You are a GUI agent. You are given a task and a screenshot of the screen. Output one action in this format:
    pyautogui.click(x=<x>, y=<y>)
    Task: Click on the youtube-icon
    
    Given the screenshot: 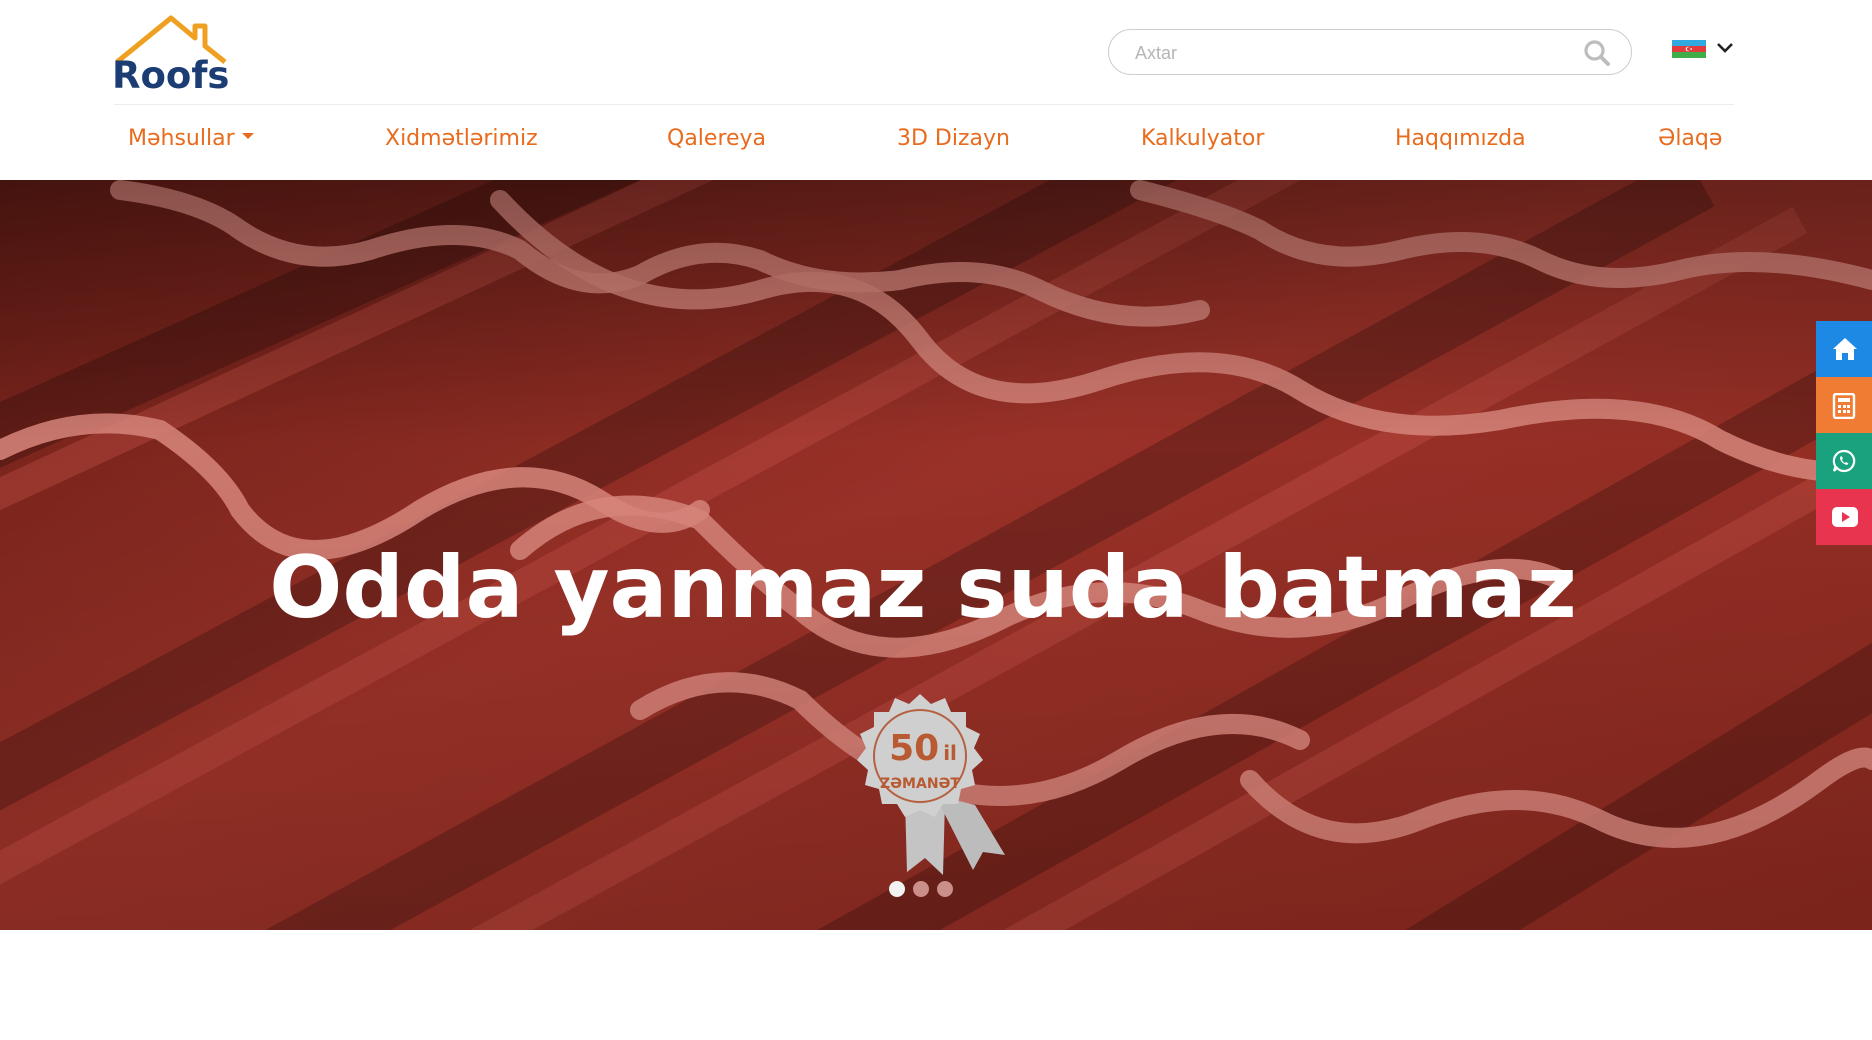 What is the action you would take?
    pyautogui.click(x=1845, y=517)
    